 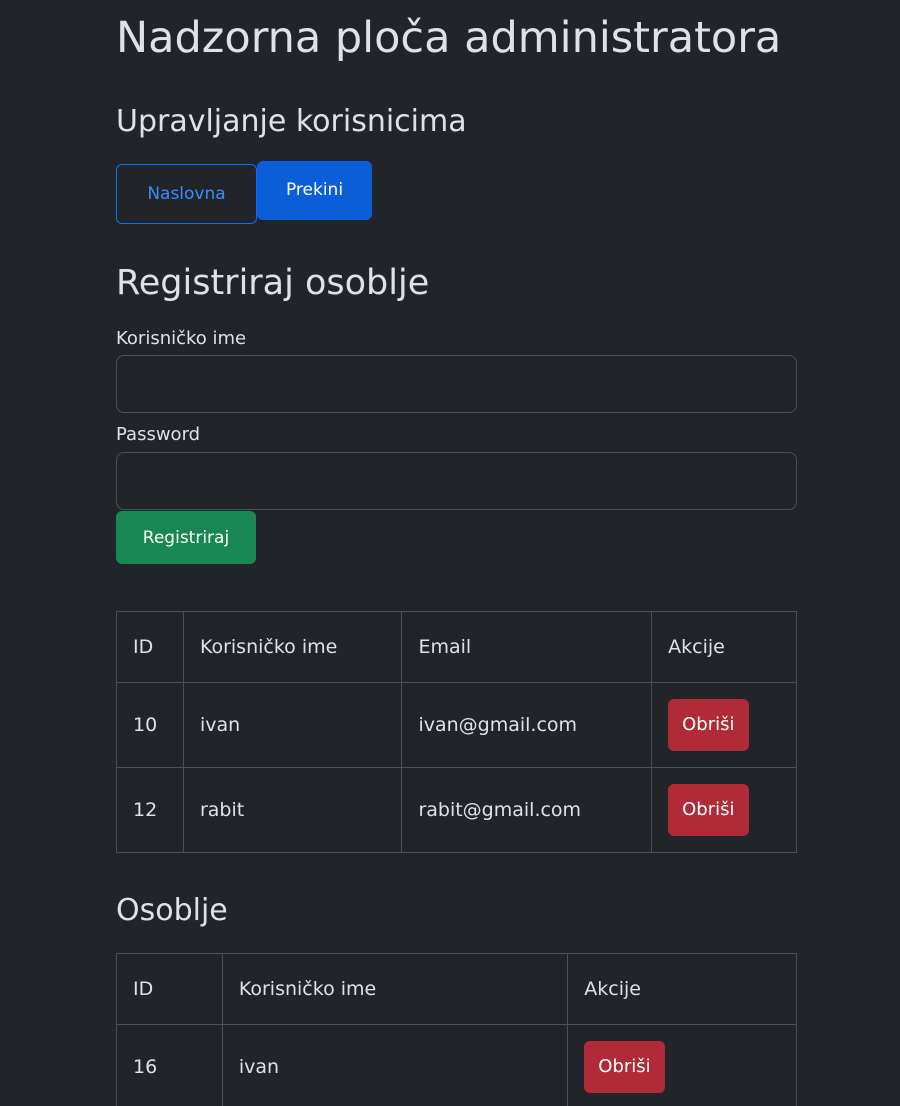 I want to click on cell-id: 16, so click(x=169, y=1065).